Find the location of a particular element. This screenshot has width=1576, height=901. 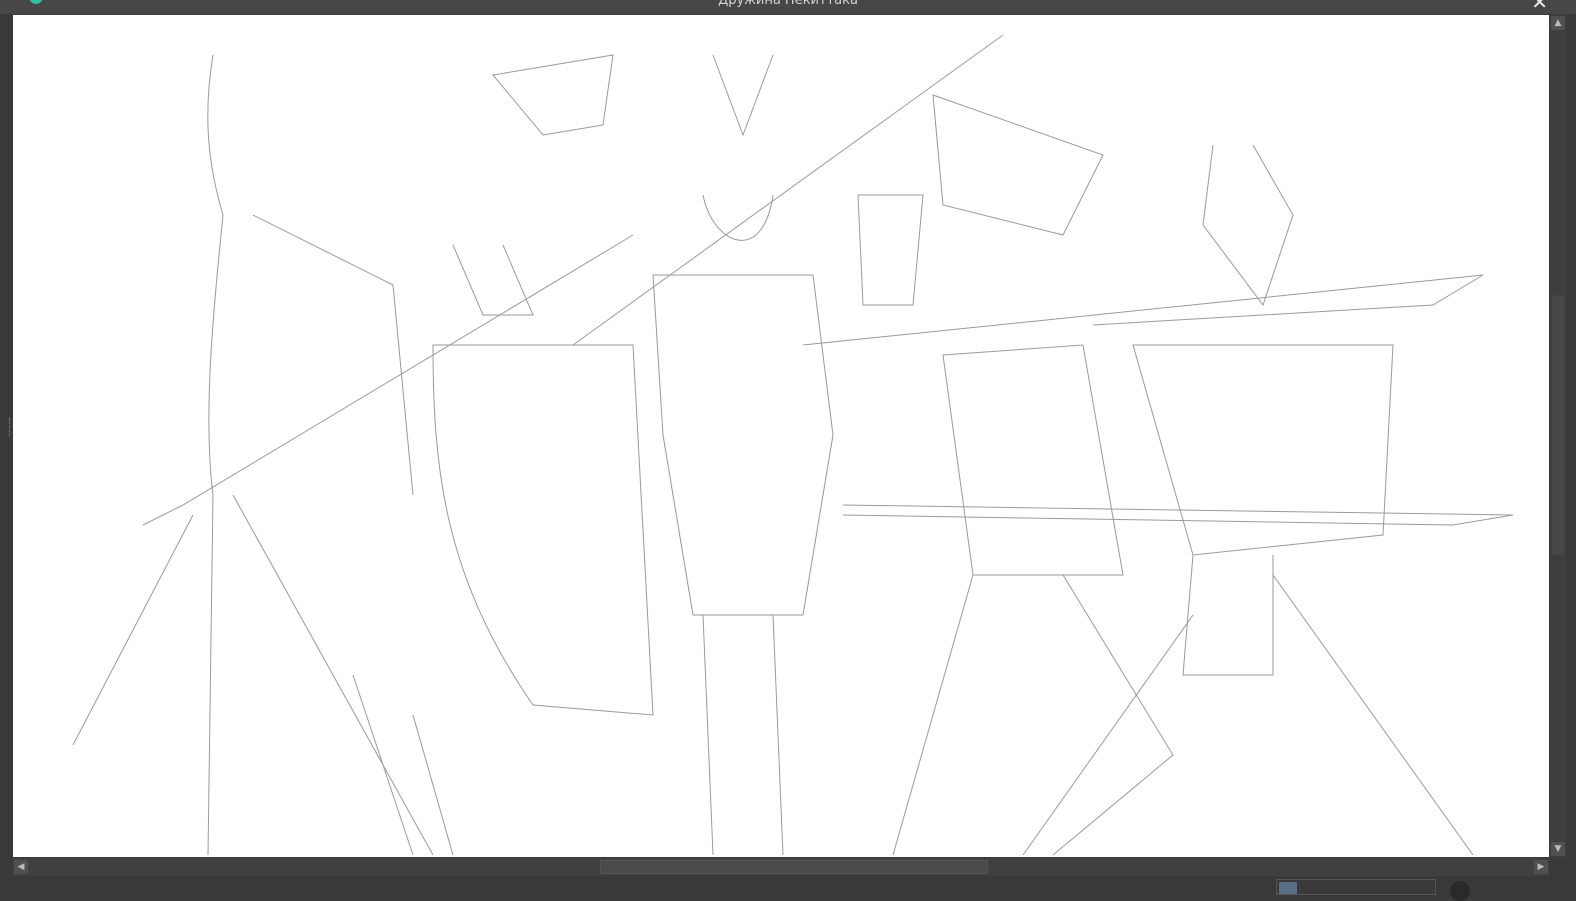

vertical-scroll-thumb is located at coordinates (1558, 425).